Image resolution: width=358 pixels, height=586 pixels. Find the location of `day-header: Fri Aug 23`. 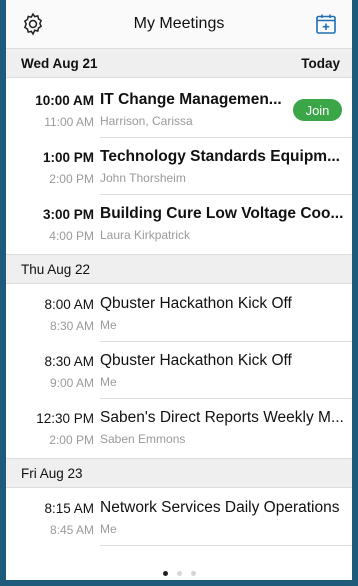

day-header: Fri Aug 23 is located at coordinates (179, 473).